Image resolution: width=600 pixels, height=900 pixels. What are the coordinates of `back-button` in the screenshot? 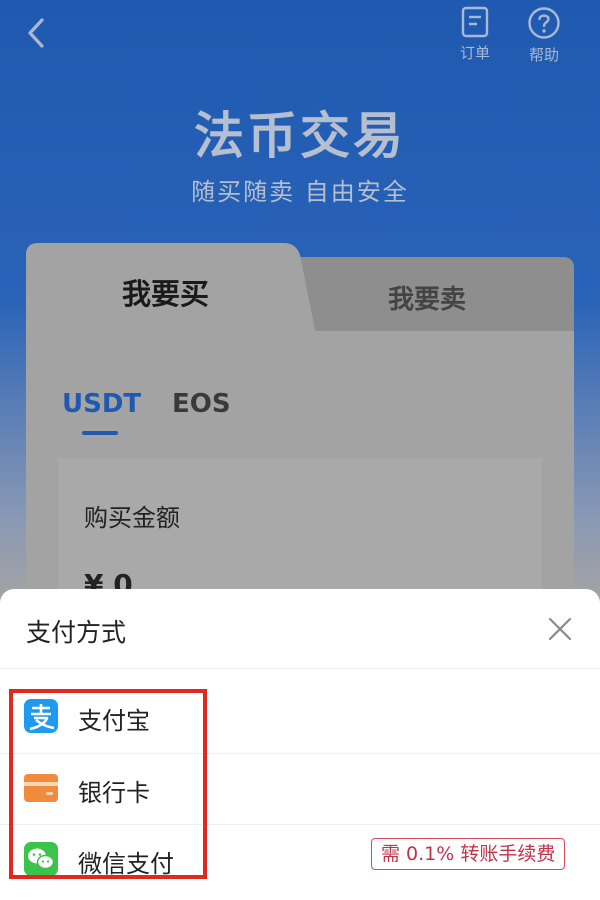 It's located at (38, 34).